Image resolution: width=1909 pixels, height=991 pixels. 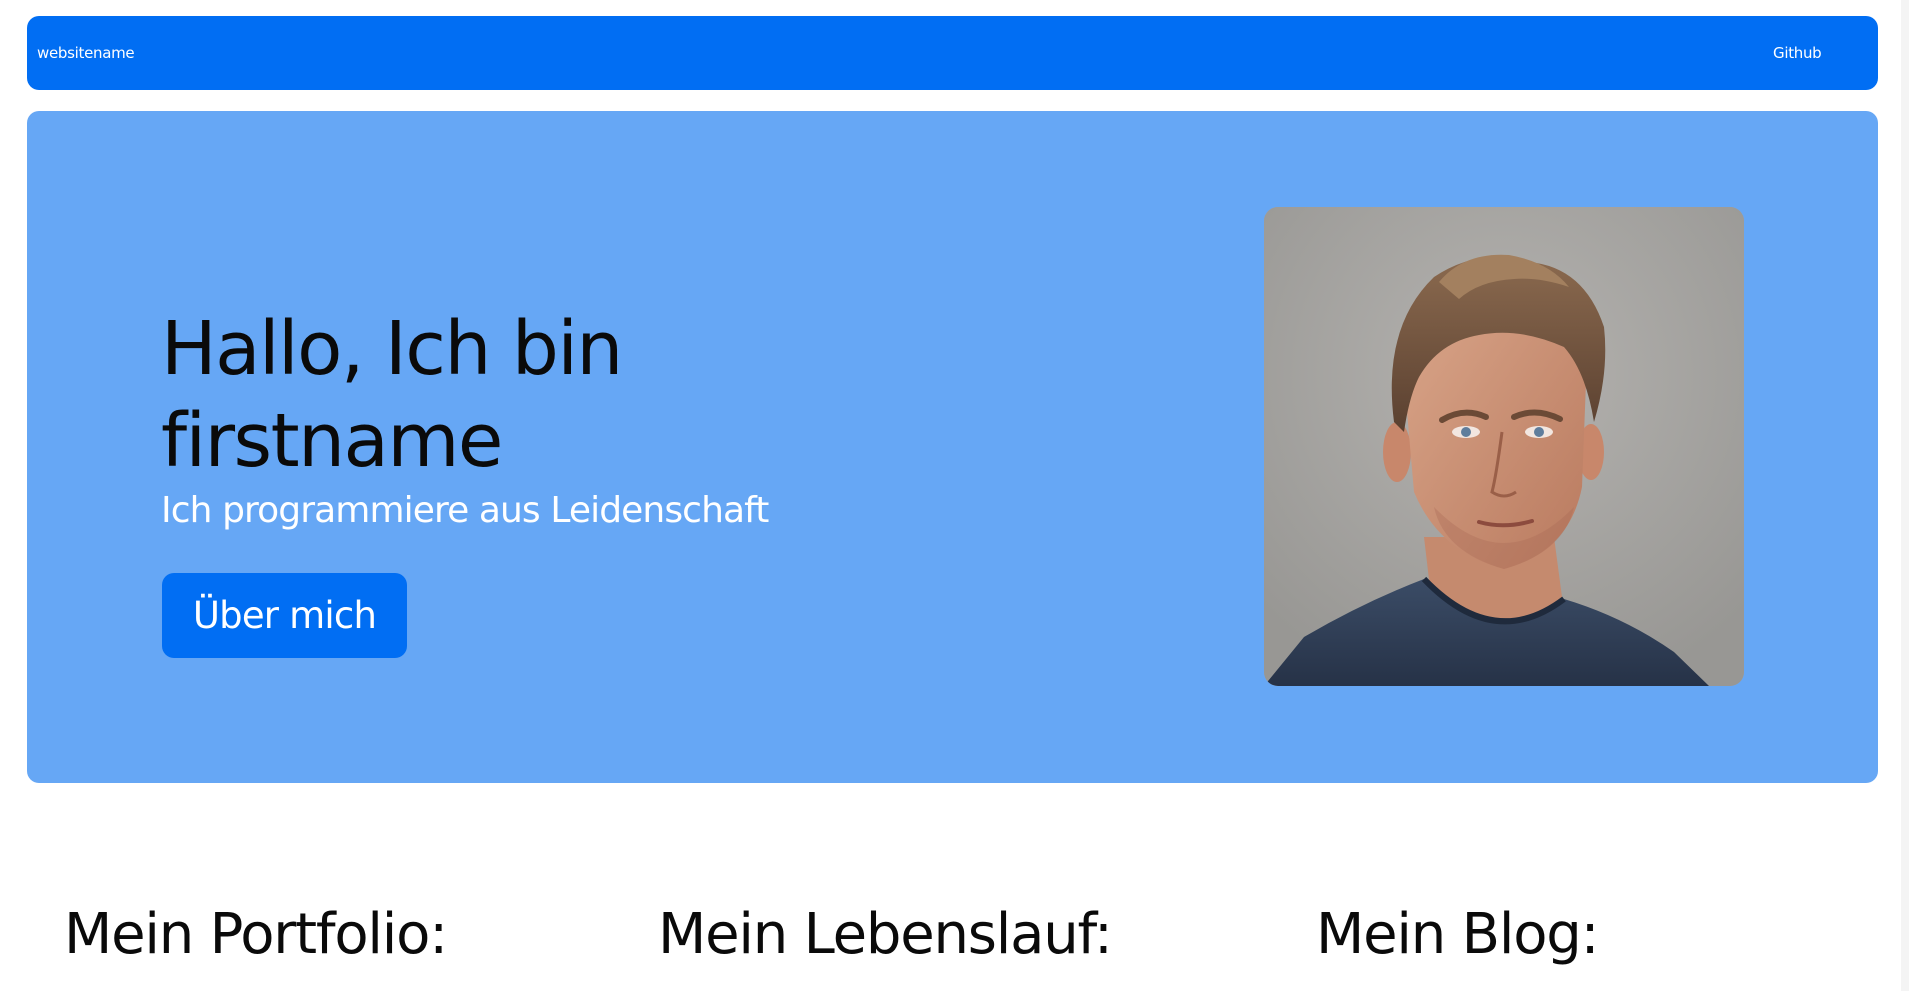 What do you see at coordinates (1457, 934) in the screenshot?
I see `blog-heading: Mein Blog:` at bounding box center [1457, 934].